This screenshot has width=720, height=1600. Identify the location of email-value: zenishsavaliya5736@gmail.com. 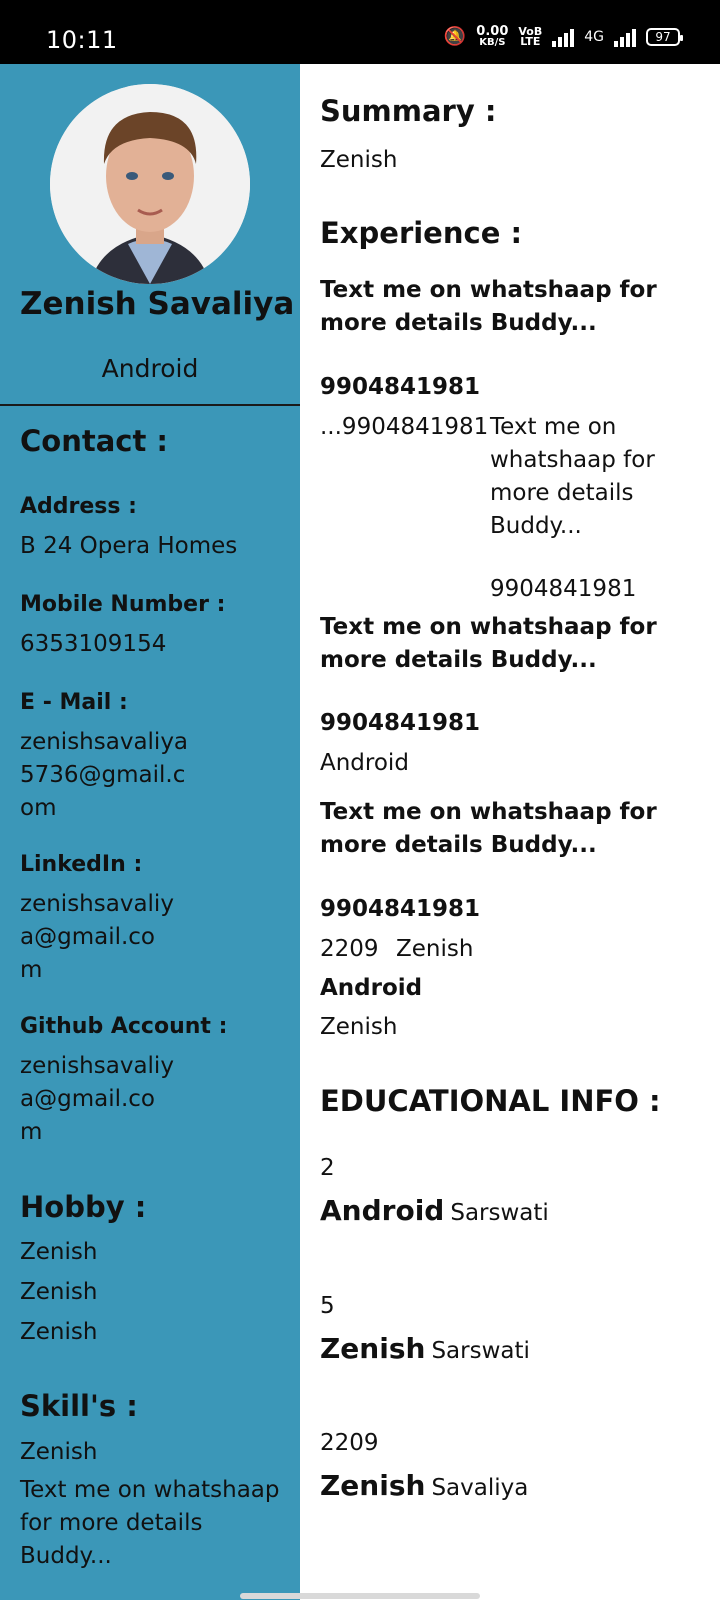
(105, 775).